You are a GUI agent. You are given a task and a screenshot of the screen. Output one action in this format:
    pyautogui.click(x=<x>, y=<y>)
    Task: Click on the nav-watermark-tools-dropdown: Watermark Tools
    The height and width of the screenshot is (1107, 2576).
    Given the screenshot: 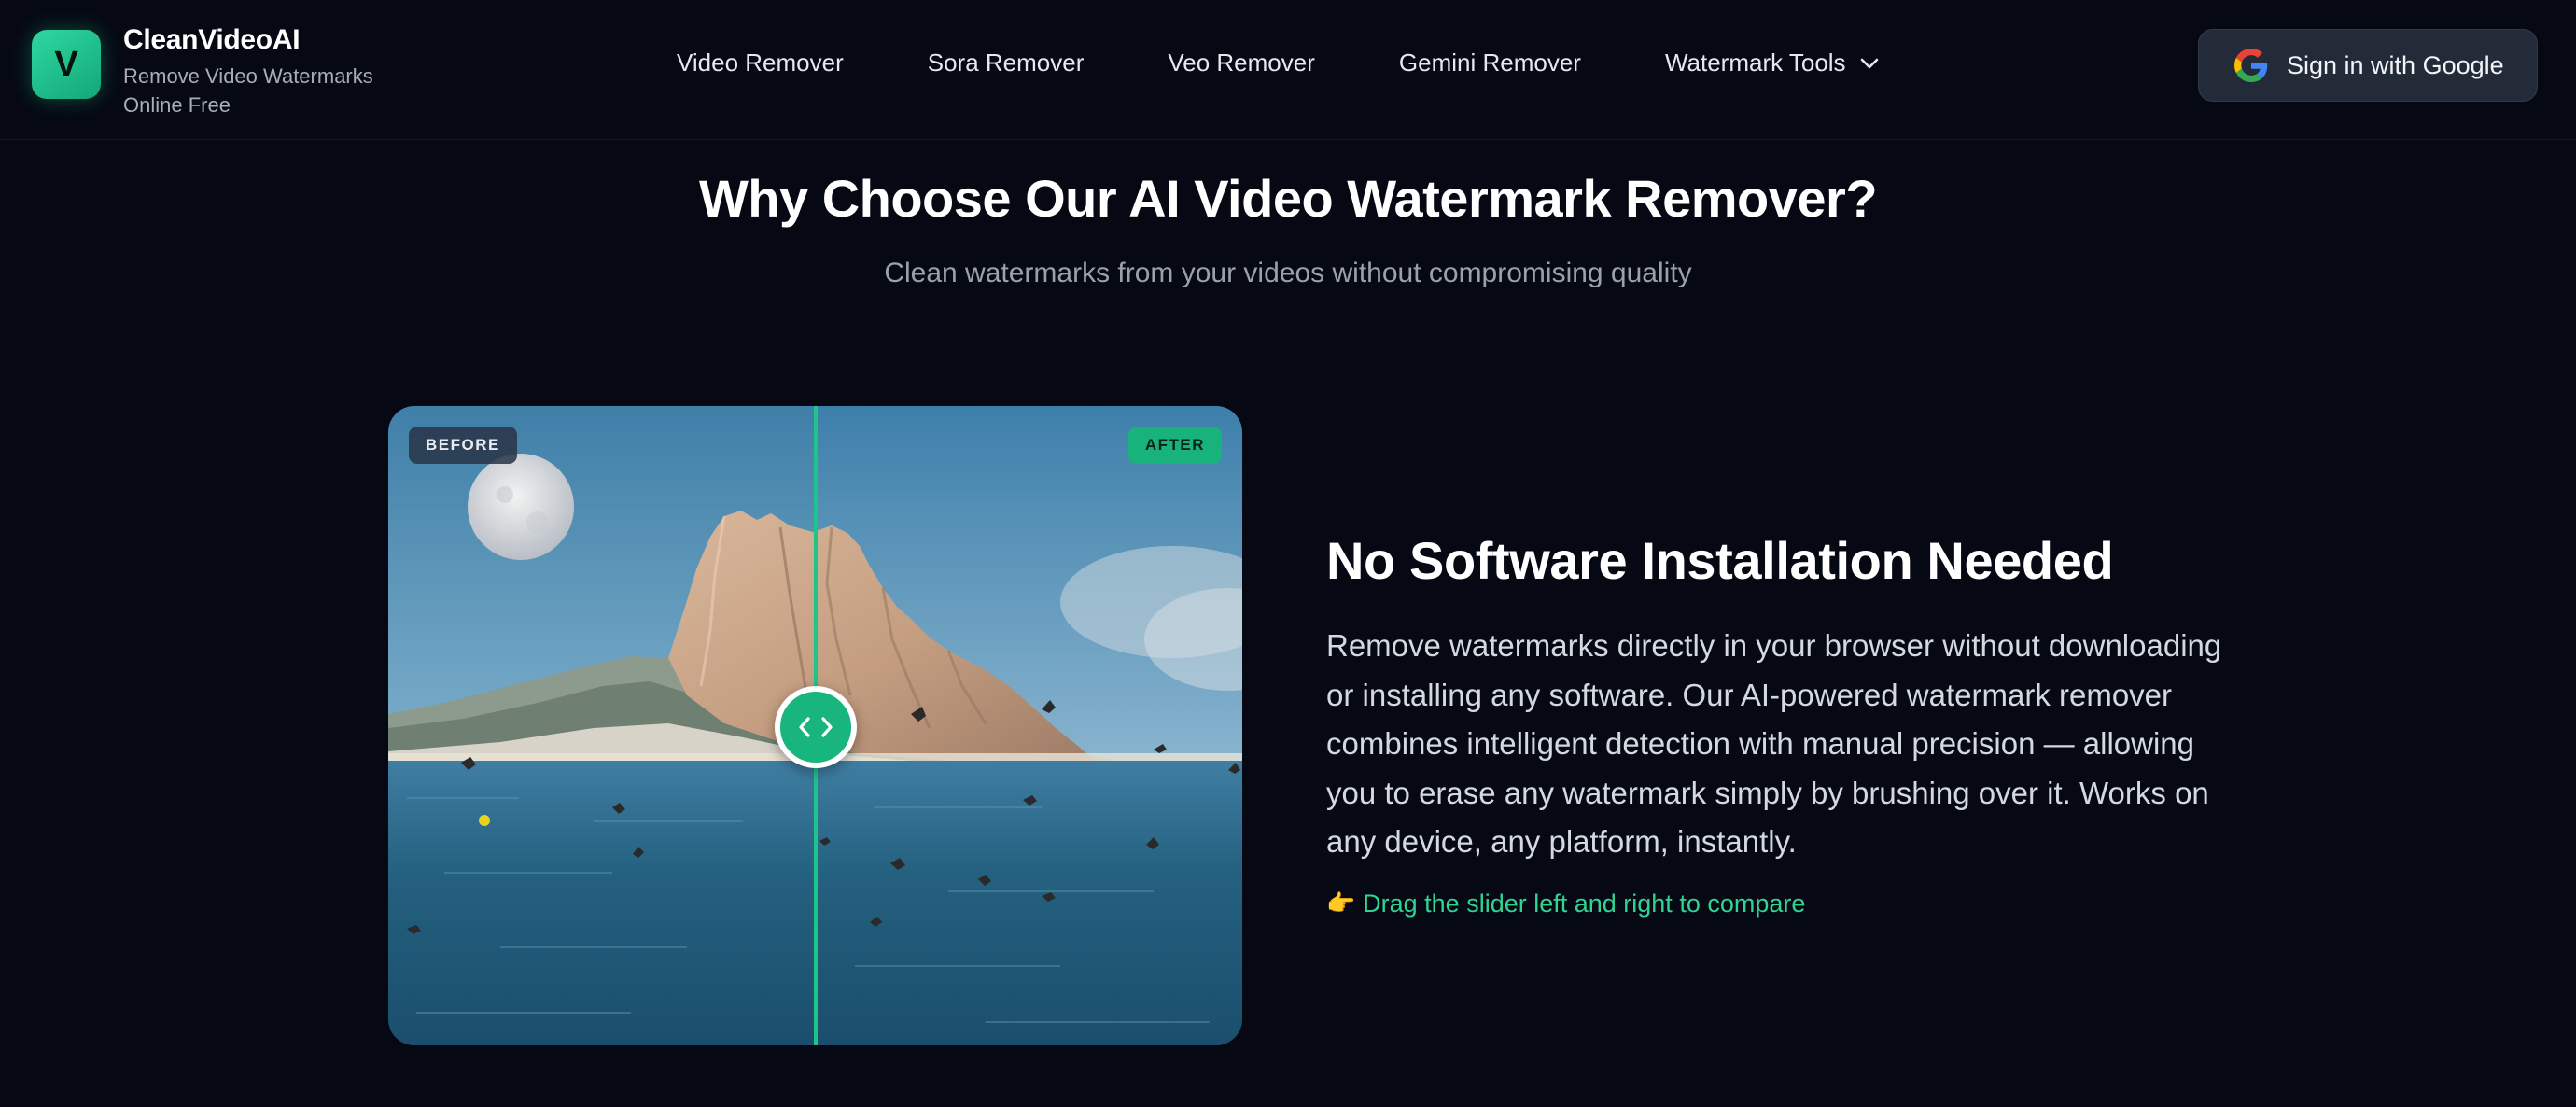 What is the action you would take?
    pyautogui.click(x=1772, y=63)
    